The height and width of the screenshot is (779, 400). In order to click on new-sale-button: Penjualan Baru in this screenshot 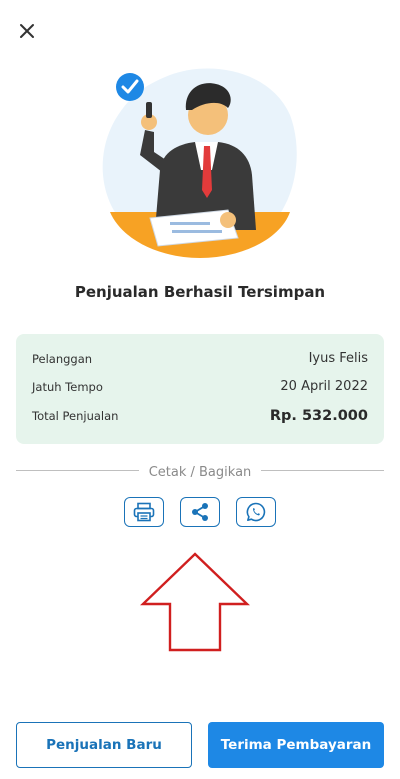, I will do `click(104, 745)`.